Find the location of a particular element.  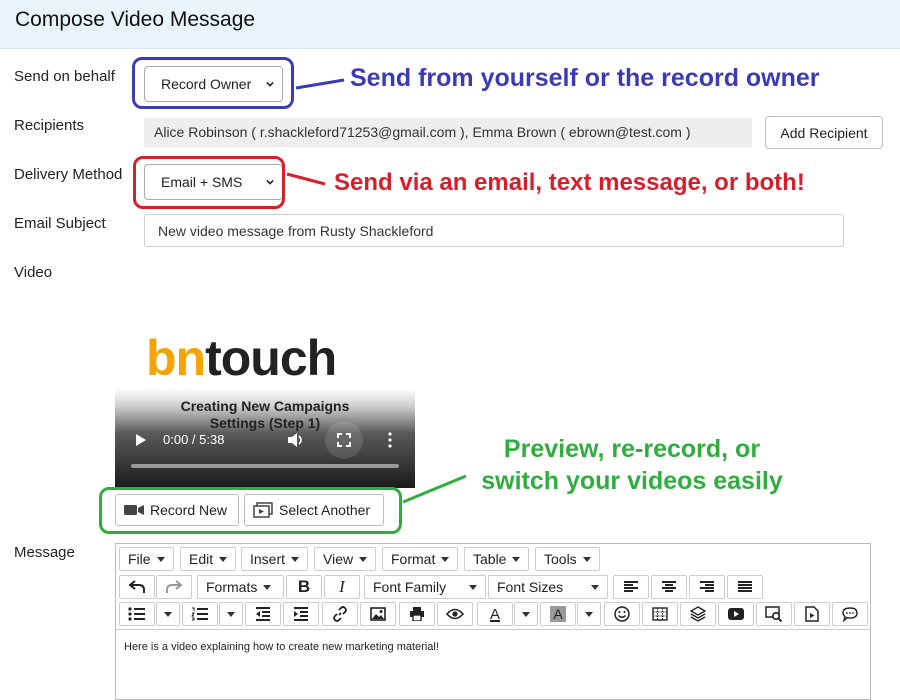

outdent-button is located at coordinates (263, 614).